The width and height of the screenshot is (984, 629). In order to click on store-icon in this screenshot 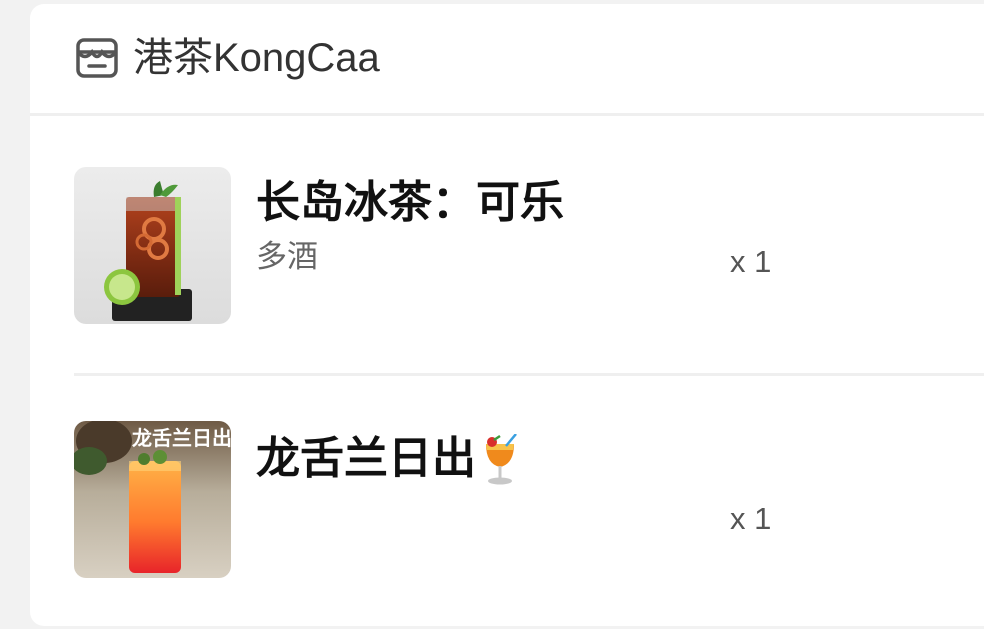, I will do `click(97, 58)`.